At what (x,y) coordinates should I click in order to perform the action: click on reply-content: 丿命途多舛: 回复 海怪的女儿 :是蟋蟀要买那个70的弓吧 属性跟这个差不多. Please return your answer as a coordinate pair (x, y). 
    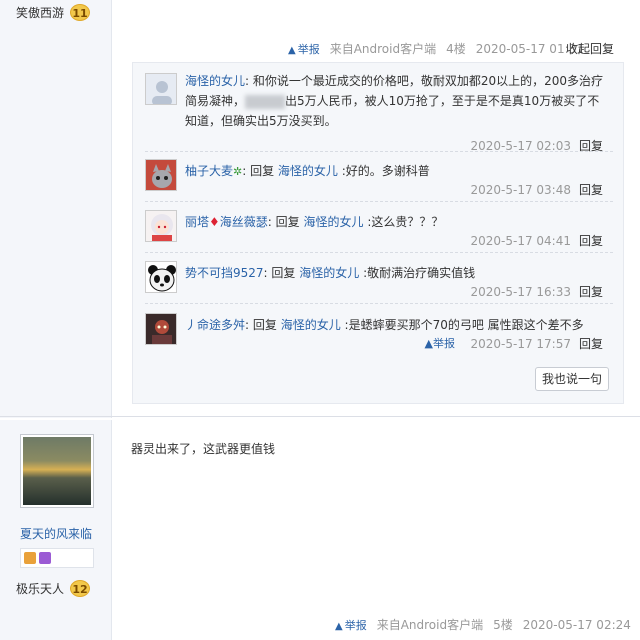
    Looking at the image, I should click on (399, 325).